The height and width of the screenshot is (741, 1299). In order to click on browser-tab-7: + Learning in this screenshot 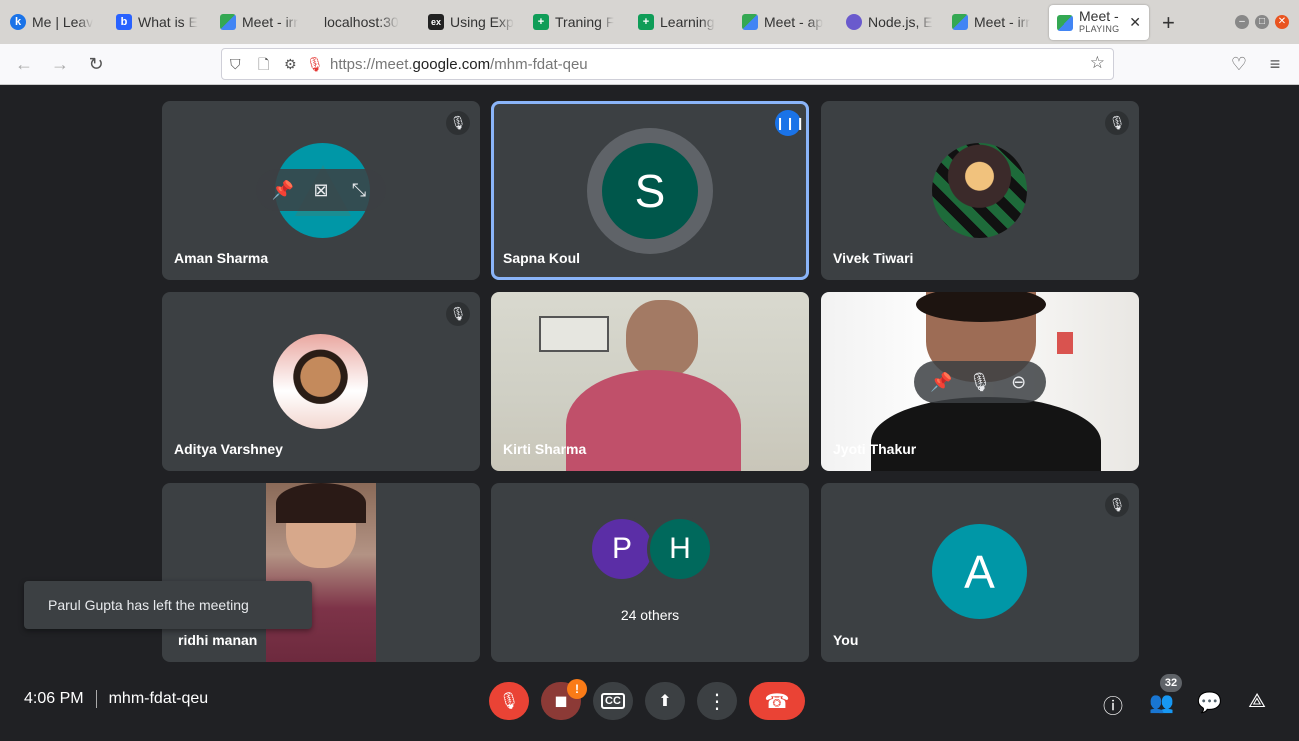, I will do `click(686, 22)`.